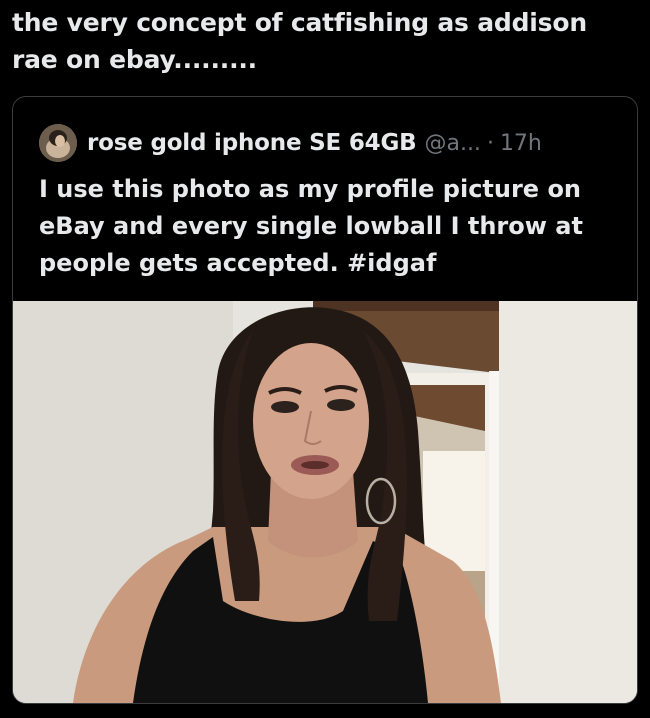 This screenshot has height=718, width=650. I want to click on author-name: rose gold iphone SE 64GB, so click(252, 143).